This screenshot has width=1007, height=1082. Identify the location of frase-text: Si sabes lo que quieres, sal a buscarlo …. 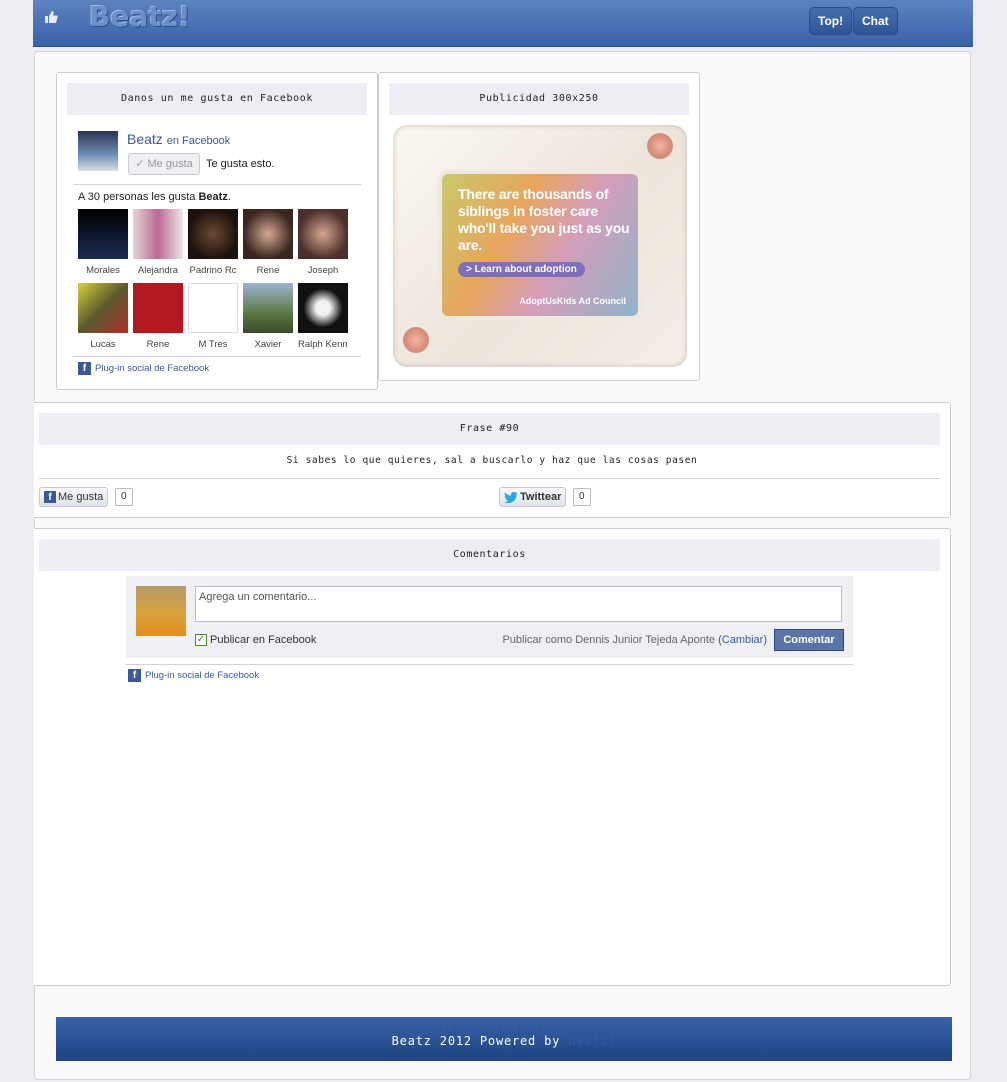
(492, 460).